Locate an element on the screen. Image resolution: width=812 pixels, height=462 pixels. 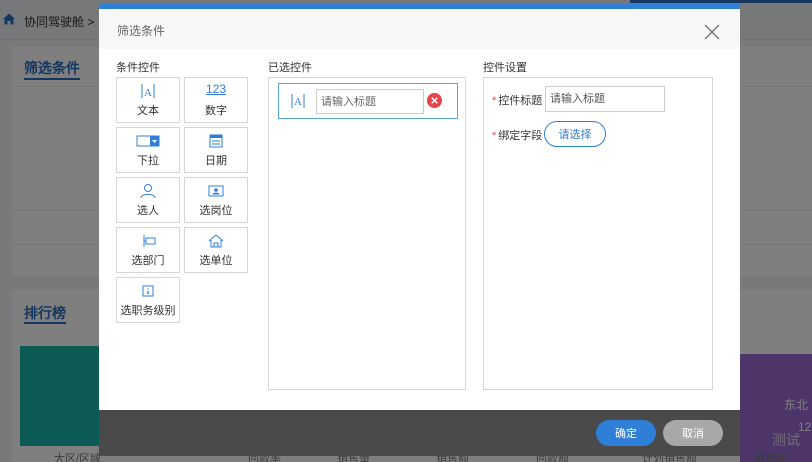
control-label: 选人 is located at coordinates (148, 211).